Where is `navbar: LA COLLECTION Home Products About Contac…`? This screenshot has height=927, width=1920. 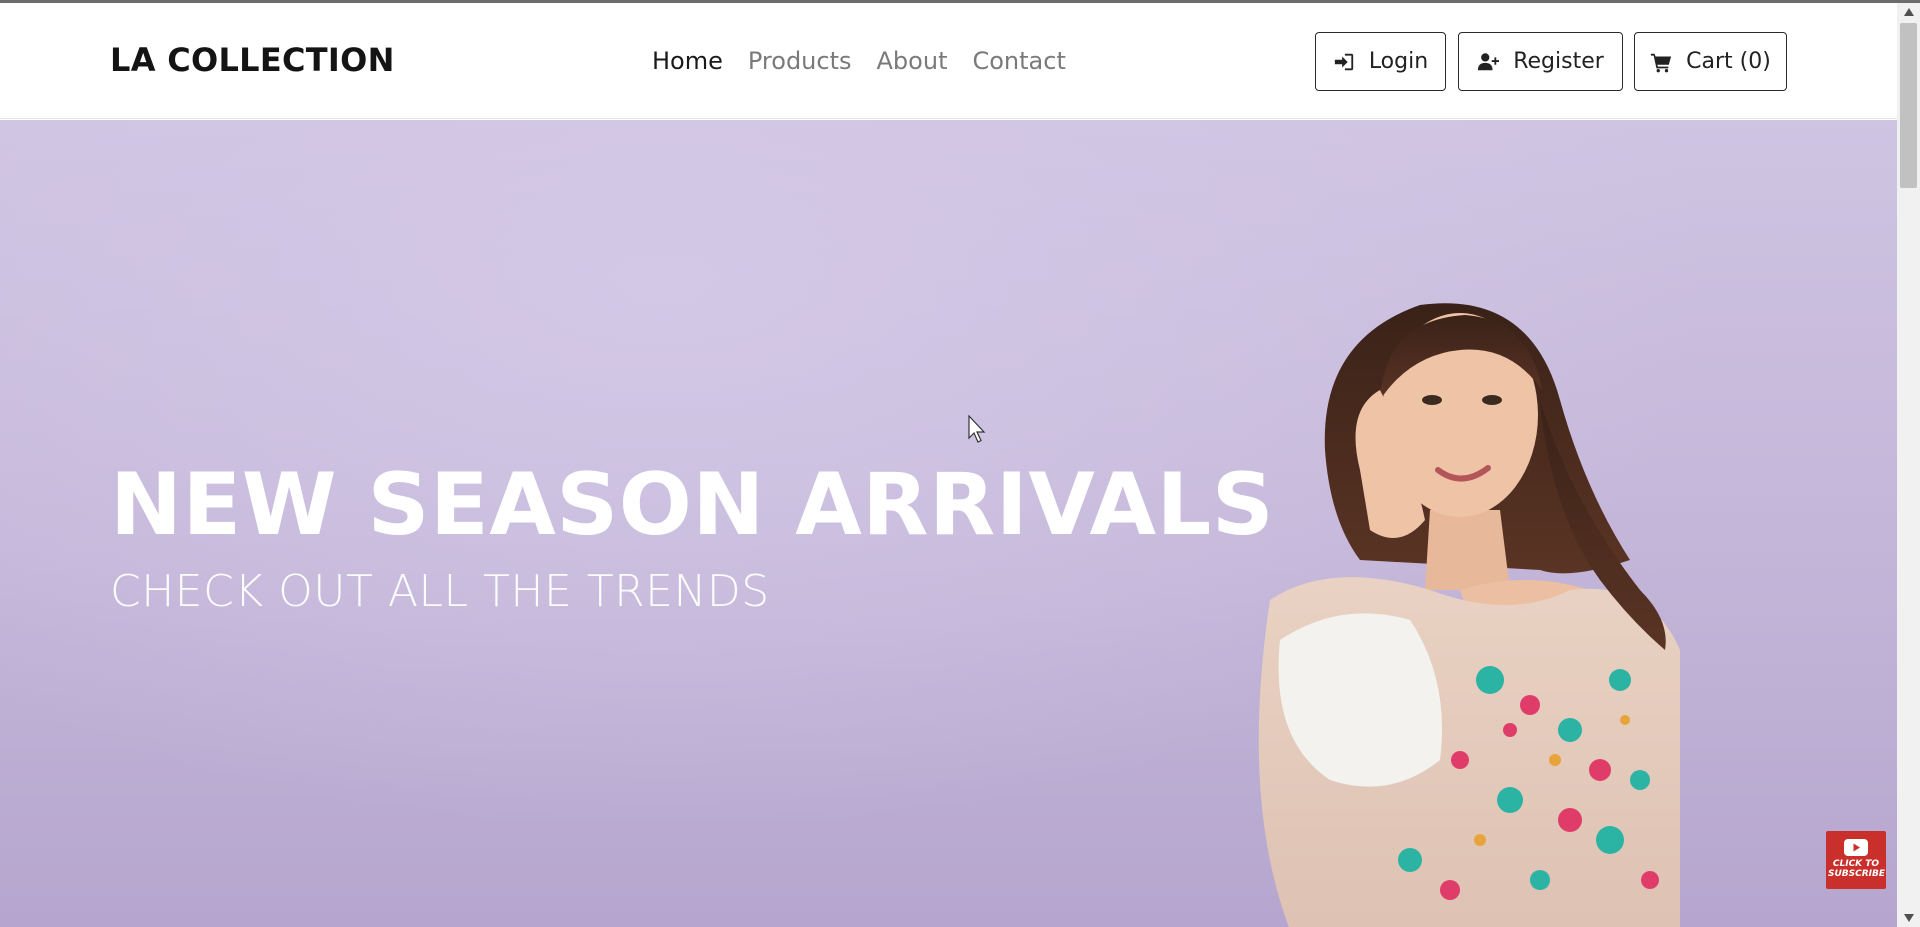
navbar: LA COLLECTION Home Products About Contac… is located at coordinates (948, 61).